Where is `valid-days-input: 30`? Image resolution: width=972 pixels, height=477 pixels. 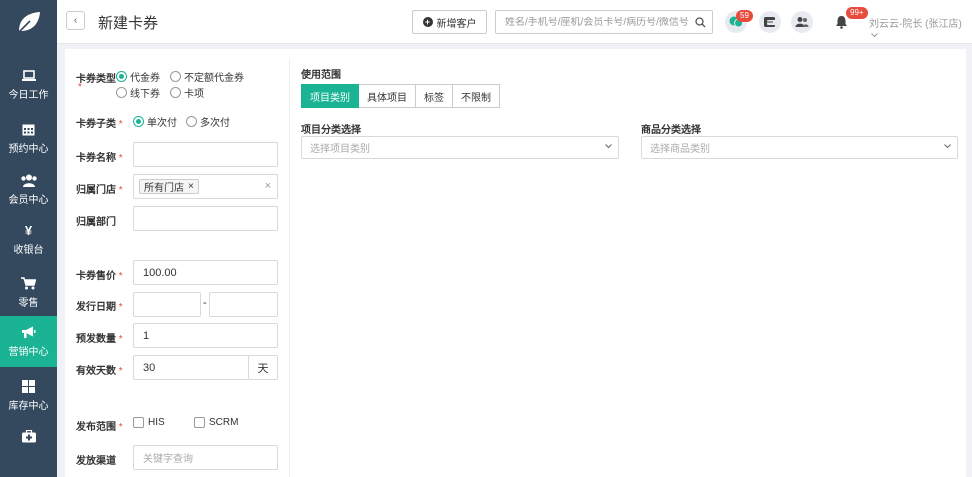 valid-days-input: 30 is located at coordinates (191, 367).